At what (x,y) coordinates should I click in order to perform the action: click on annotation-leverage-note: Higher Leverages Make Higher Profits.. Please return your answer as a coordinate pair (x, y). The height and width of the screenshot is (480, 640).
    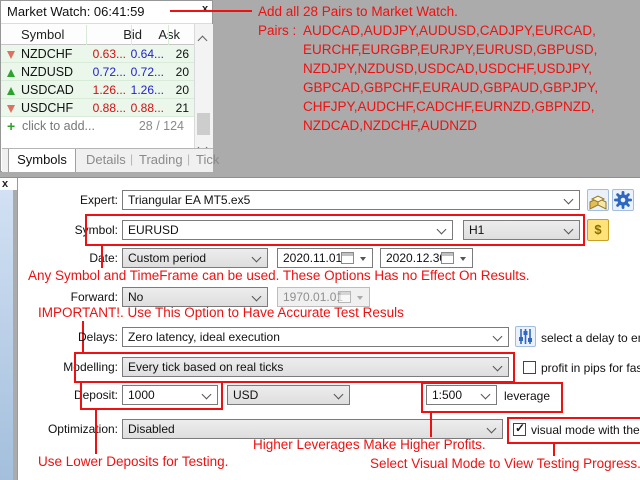
    Looking at the image, I should click on (369, 444).